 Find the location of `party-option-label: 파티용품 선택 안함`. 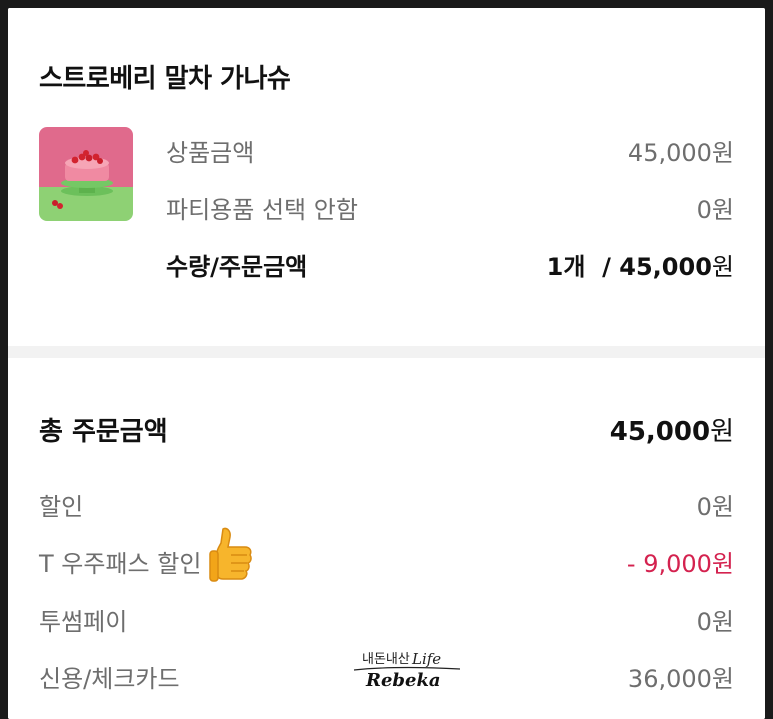

party-option-label: 파티용품 선택 안함 is located at coordinates (262, 209).